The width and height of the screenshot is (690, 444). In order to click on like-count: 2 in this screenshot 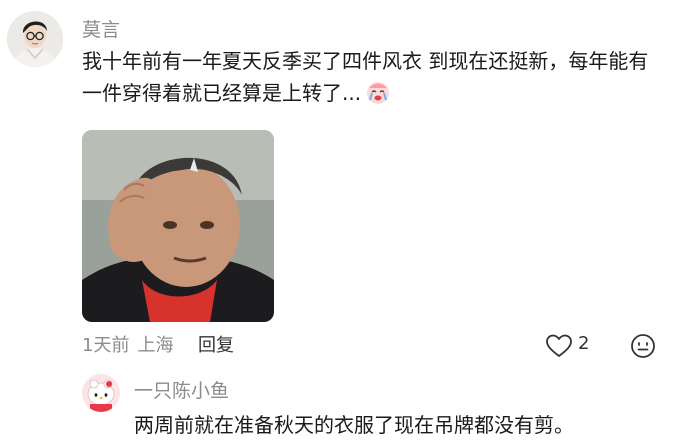, I will do `click(584, 343)`.